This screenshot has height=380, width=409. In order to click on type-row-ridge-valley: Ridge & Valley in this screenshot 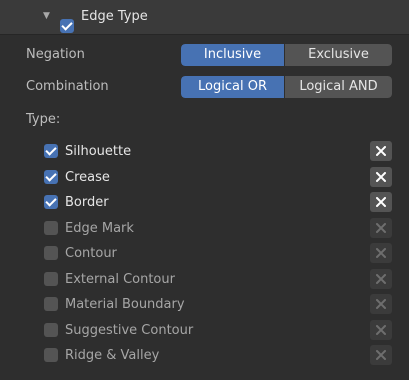, I will do `click(101, 355)`.